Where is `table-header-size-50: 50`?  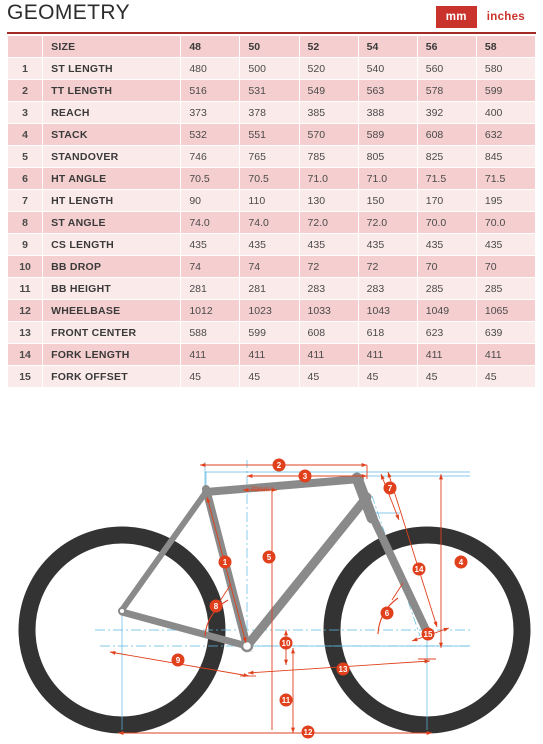
table-header-size-50: 50 is located at coordinates (269, 46).